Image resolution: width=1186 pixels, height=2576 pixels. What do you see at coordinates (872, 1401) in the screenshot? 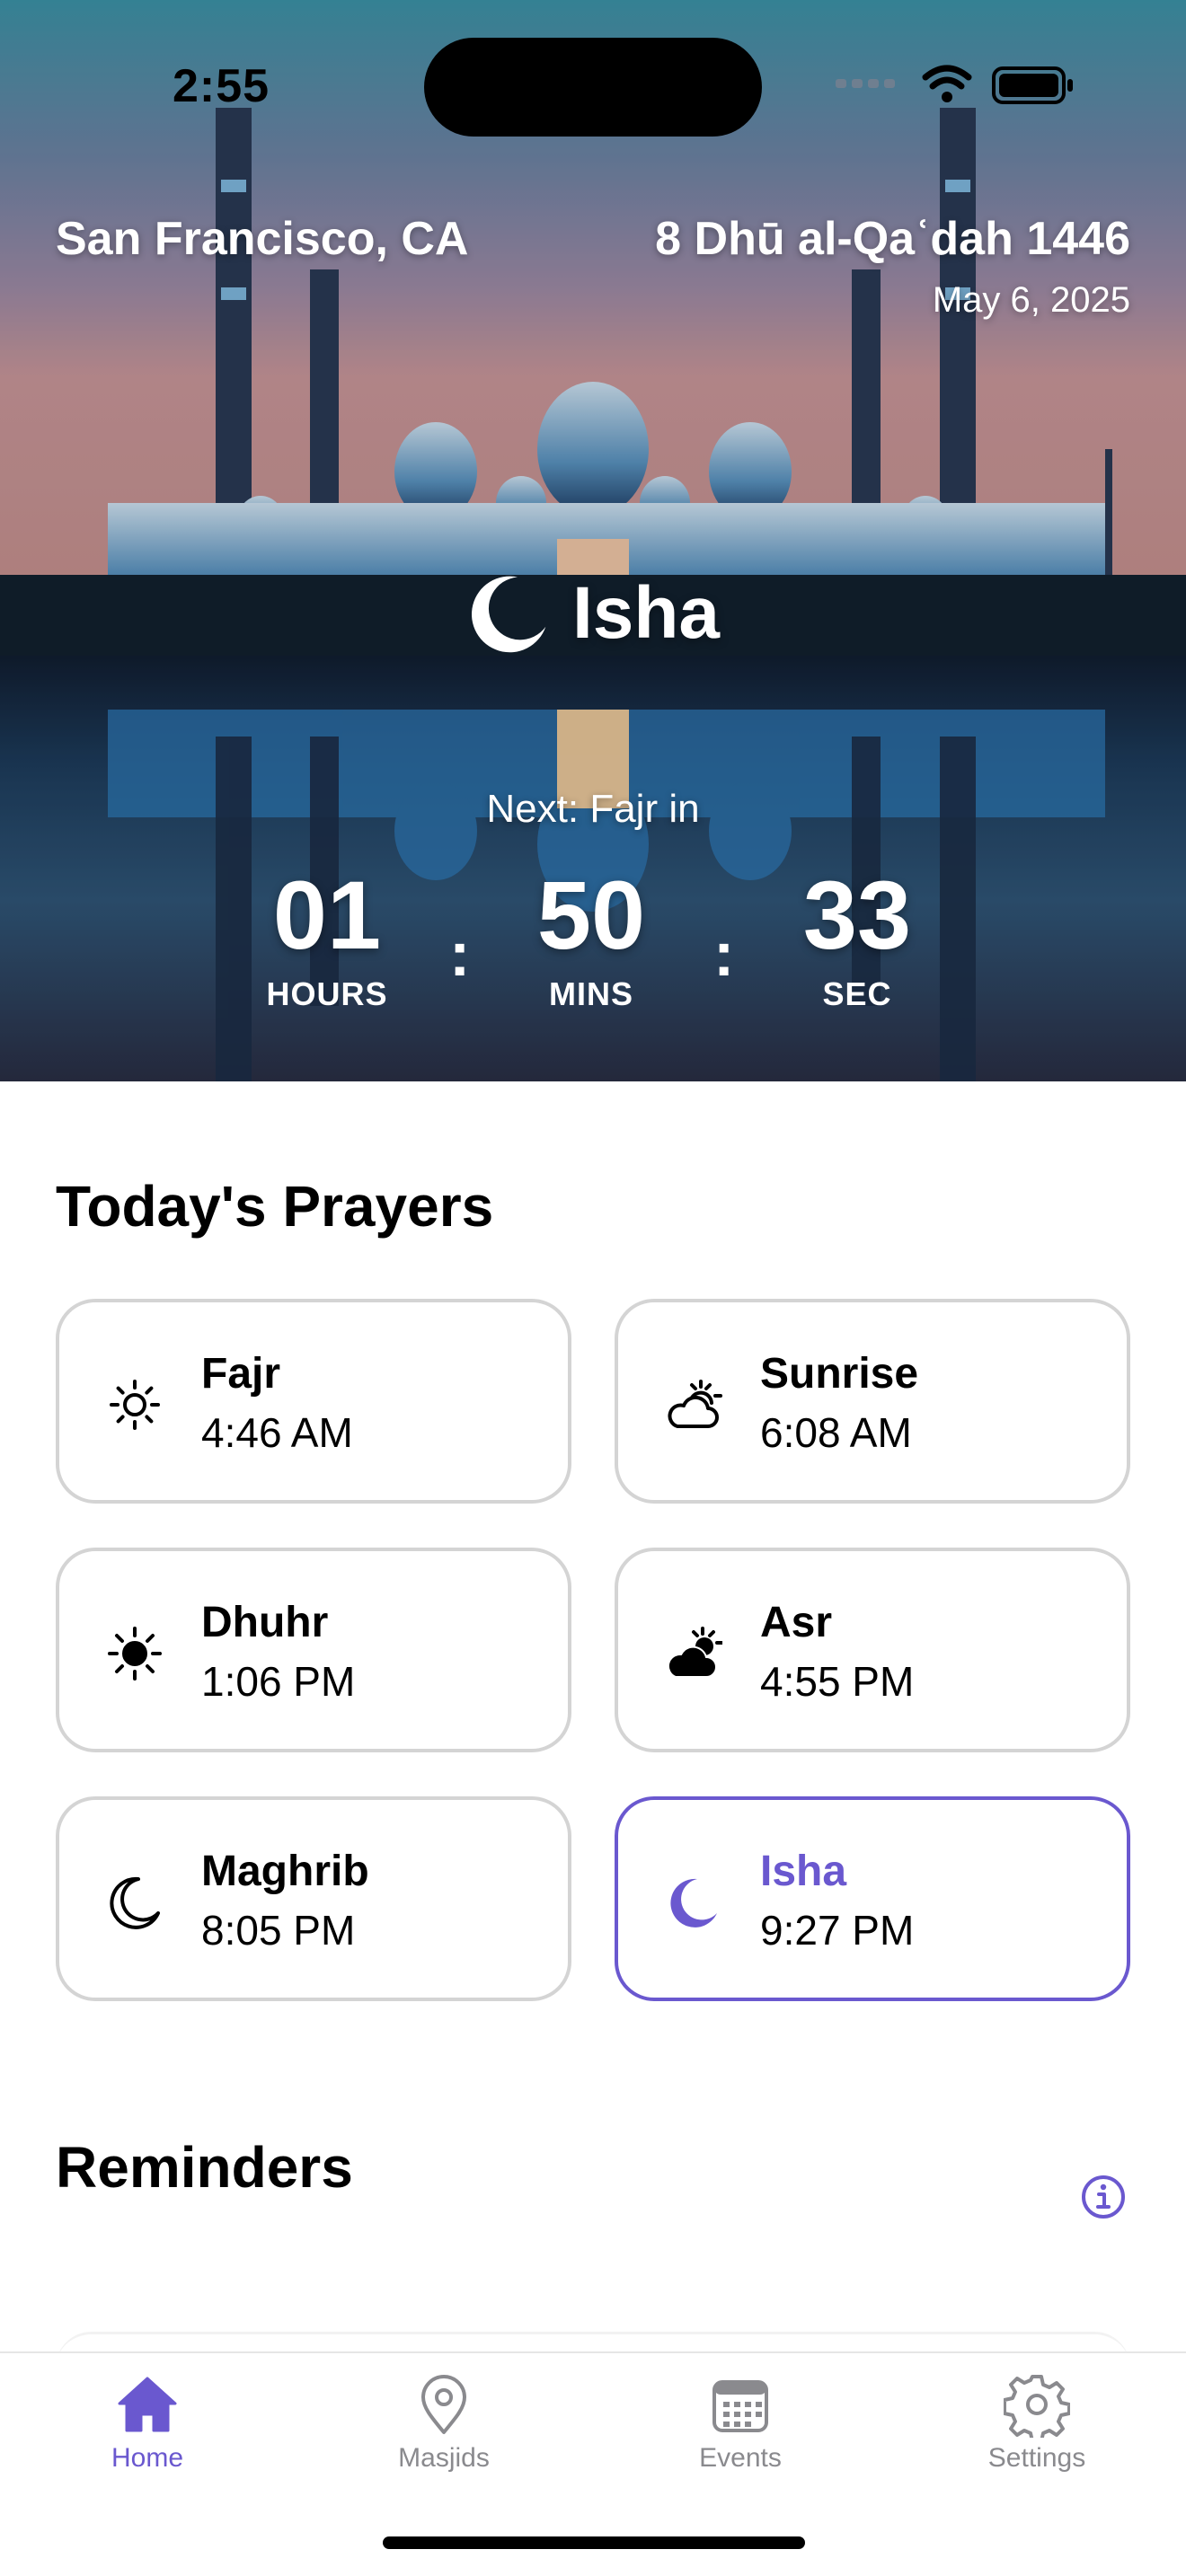
I see `prayer-card-sunrise: Sunrise 6:08 AM` at bounding box center [872, 1401].